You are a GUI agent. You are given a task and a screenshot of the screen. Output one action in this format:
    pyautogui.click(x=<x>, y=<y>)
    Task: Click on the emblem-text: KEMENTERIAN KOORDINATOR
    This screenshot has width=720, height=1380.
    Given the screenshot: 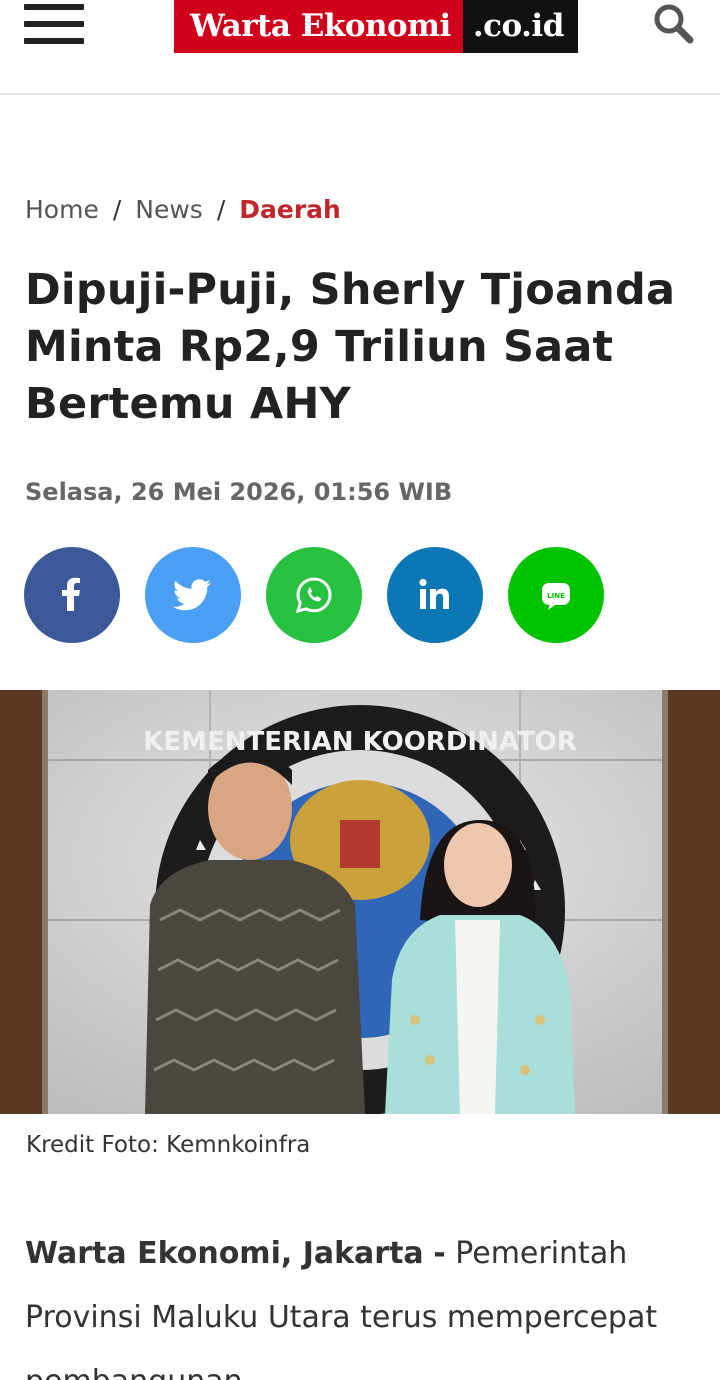 What is the action you would take?
    pyautogui.click(x=360, y=742)
    